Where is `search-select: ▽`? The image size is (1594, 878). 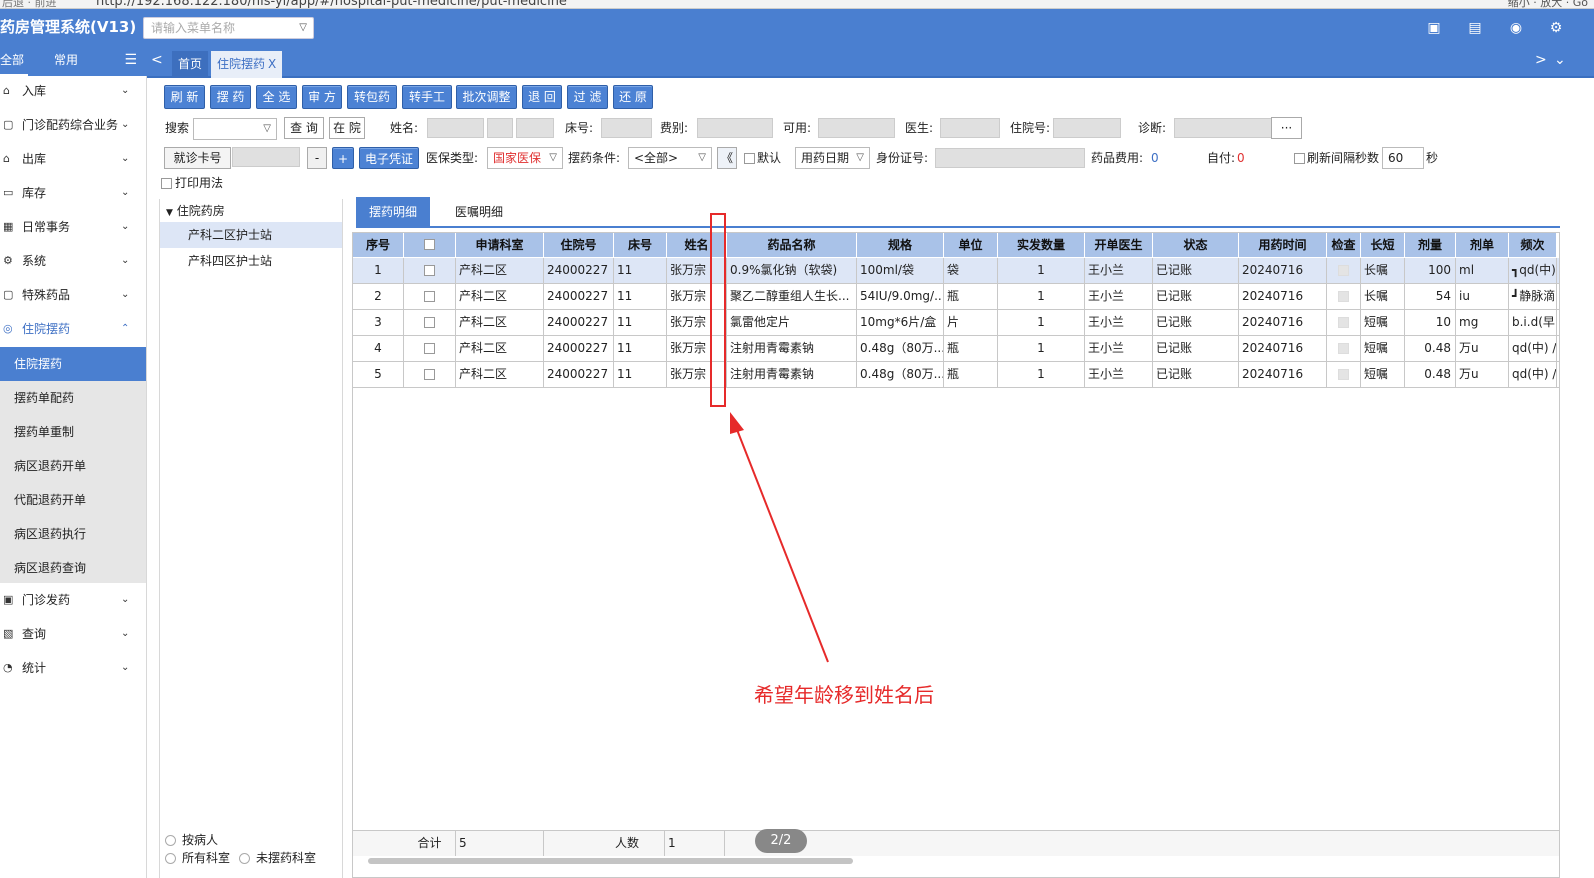 search-select: ▽ is located at coordinates (235, 129).